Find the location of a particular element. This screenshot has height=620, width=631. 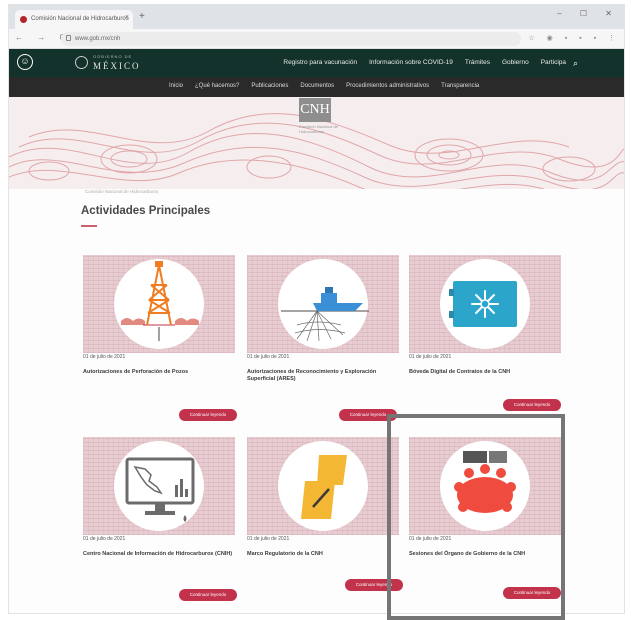

favicon-icon is located at coordinates (23, 19).